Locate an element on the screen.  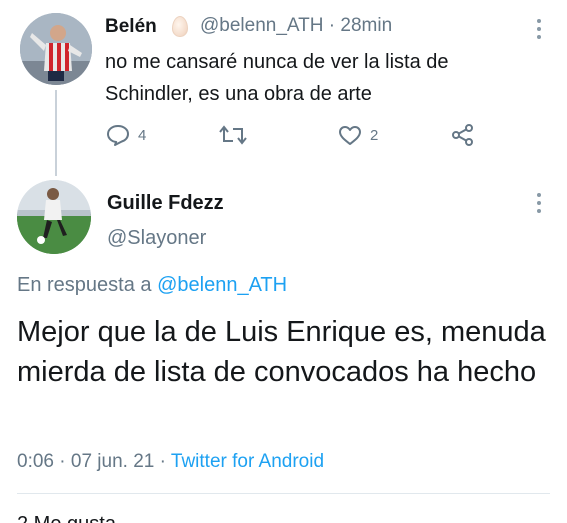
parent-display-name: Belén is located at coordinates (131, 27).